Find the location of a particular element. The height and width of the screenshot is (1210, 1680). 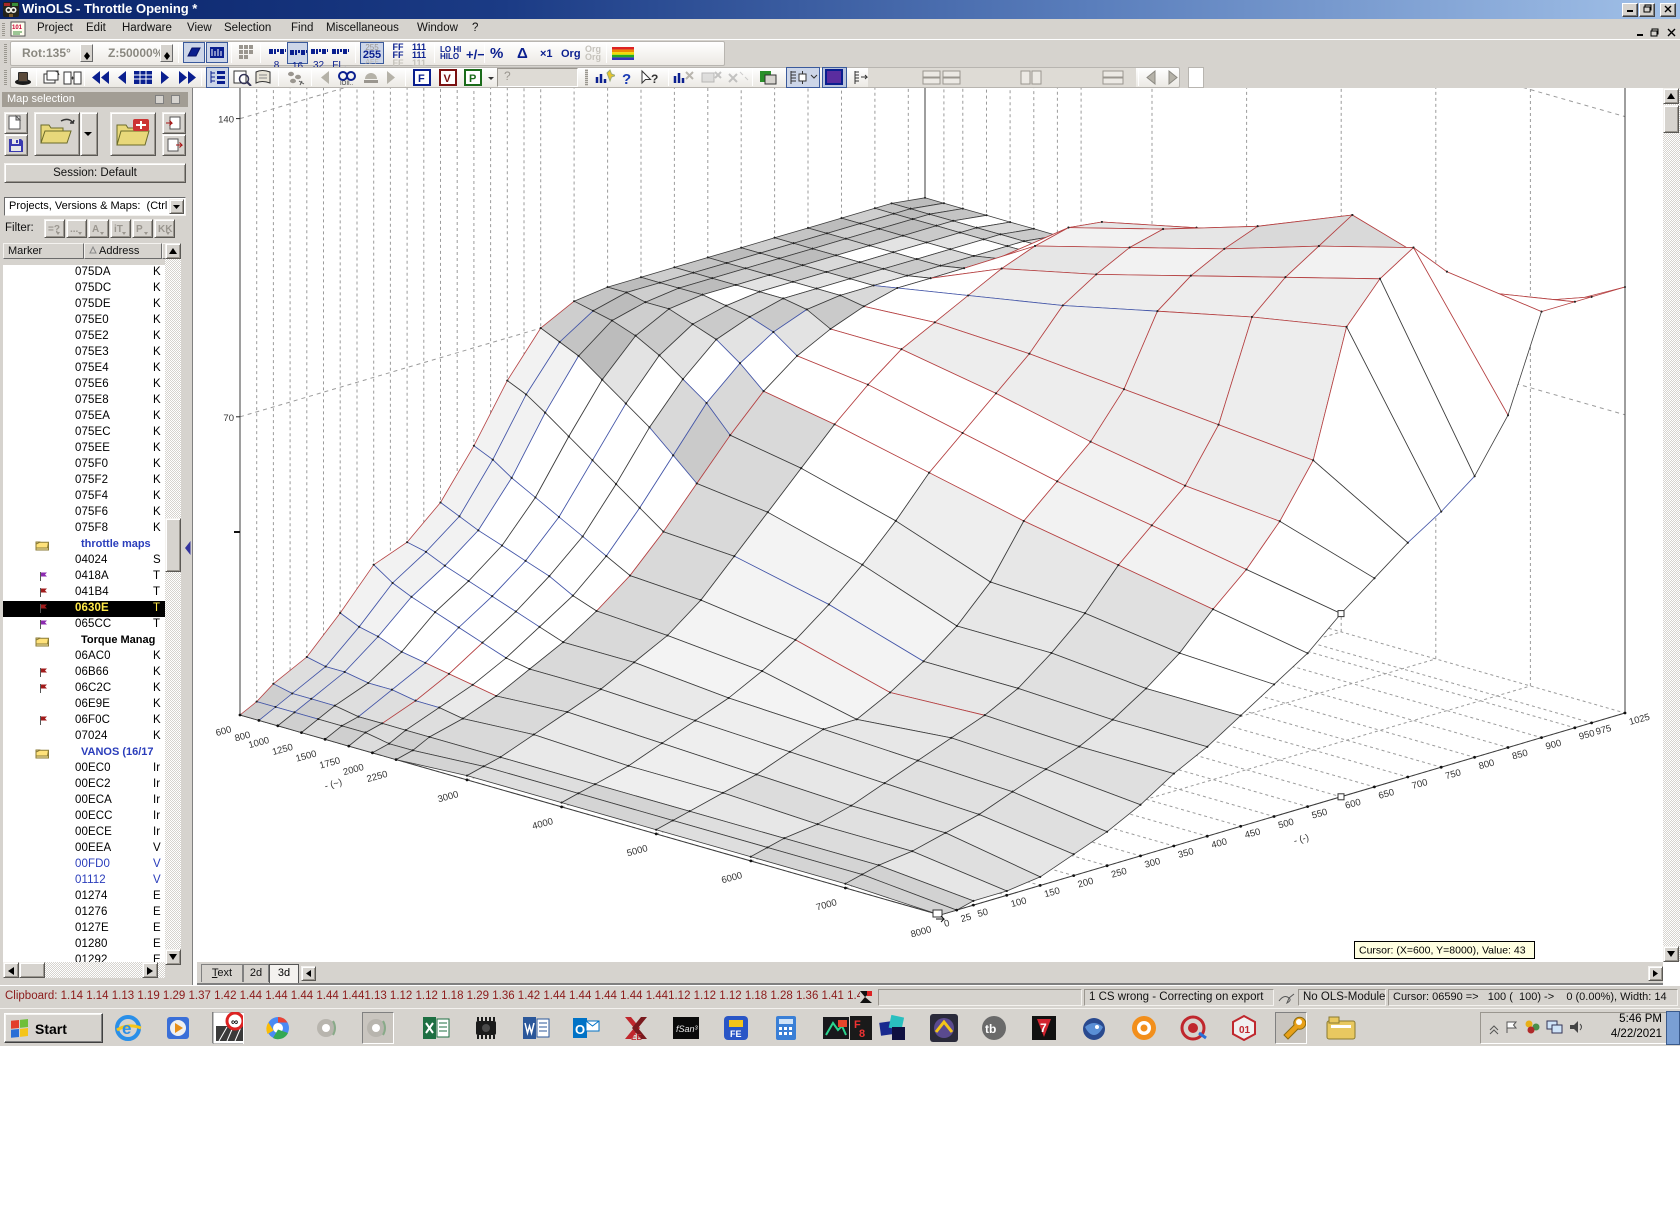

svg-text: 650 is located at coordinates (1386, 794).